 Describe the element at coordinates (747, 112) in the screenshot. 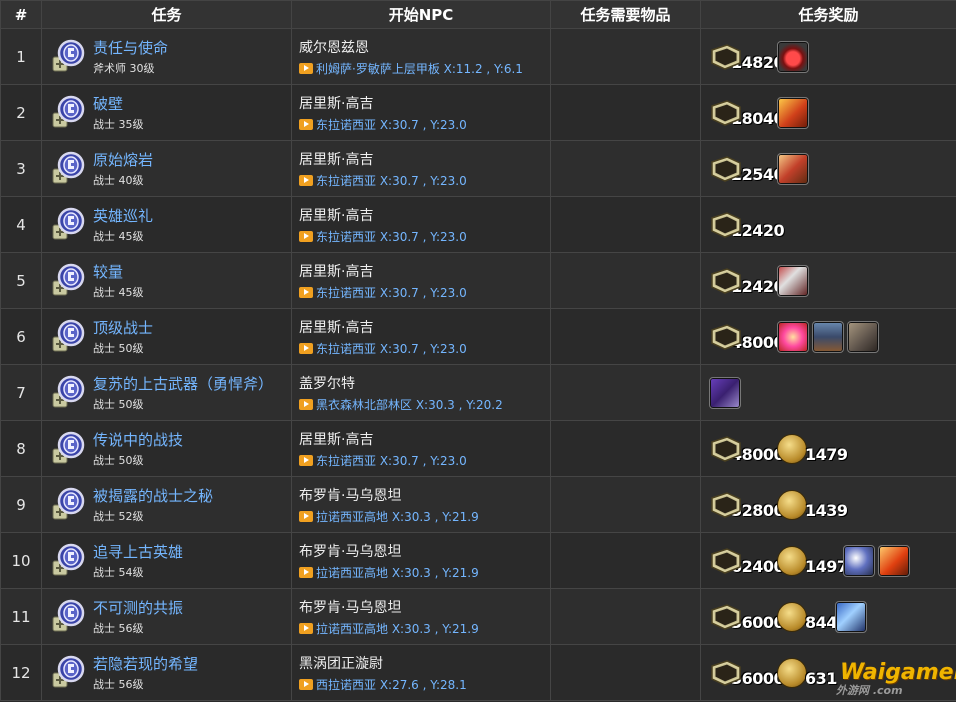

I see `exp-reward: 18040` at that location.